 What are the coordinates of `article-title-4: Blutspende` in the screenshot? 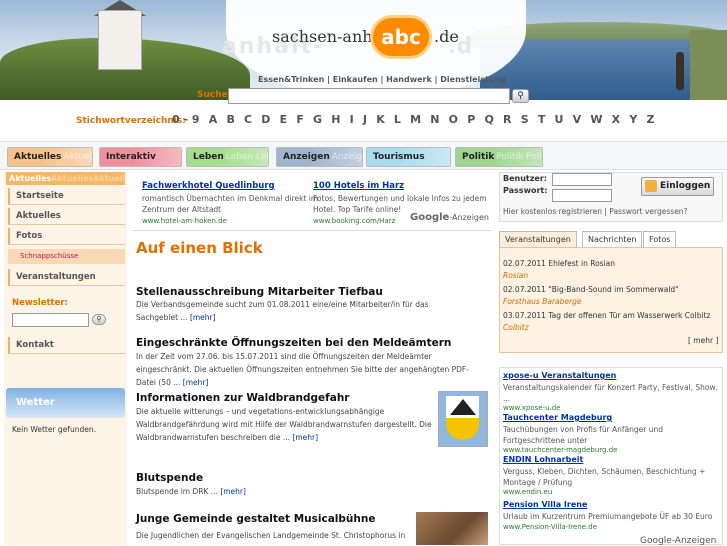 It's located at (169, 478).